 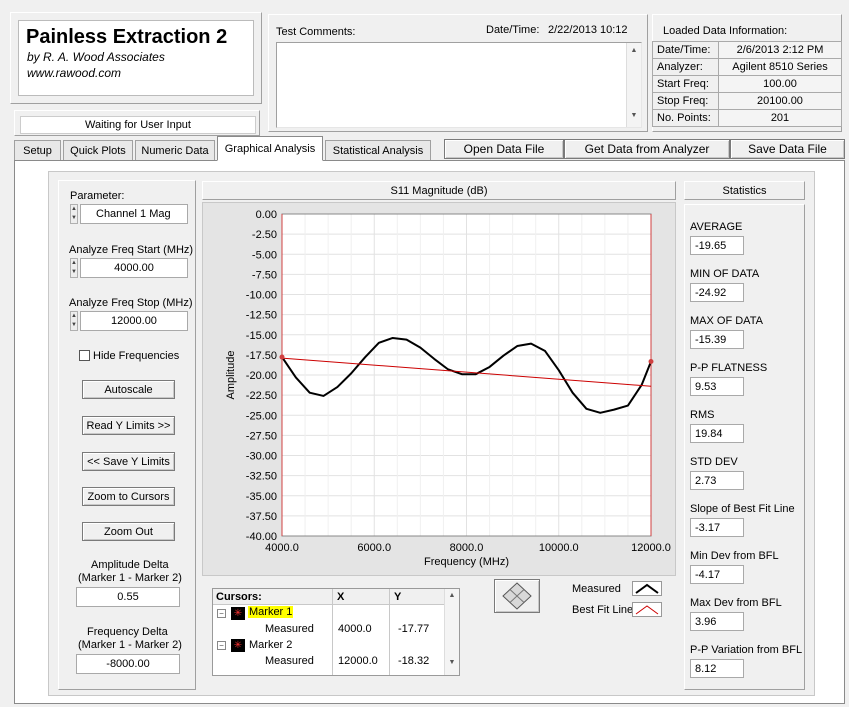 What do you see at coordinates (289, 661) in the screenshot?
I see `marker-2-sub: Measured` at bounding box center [289, 661].